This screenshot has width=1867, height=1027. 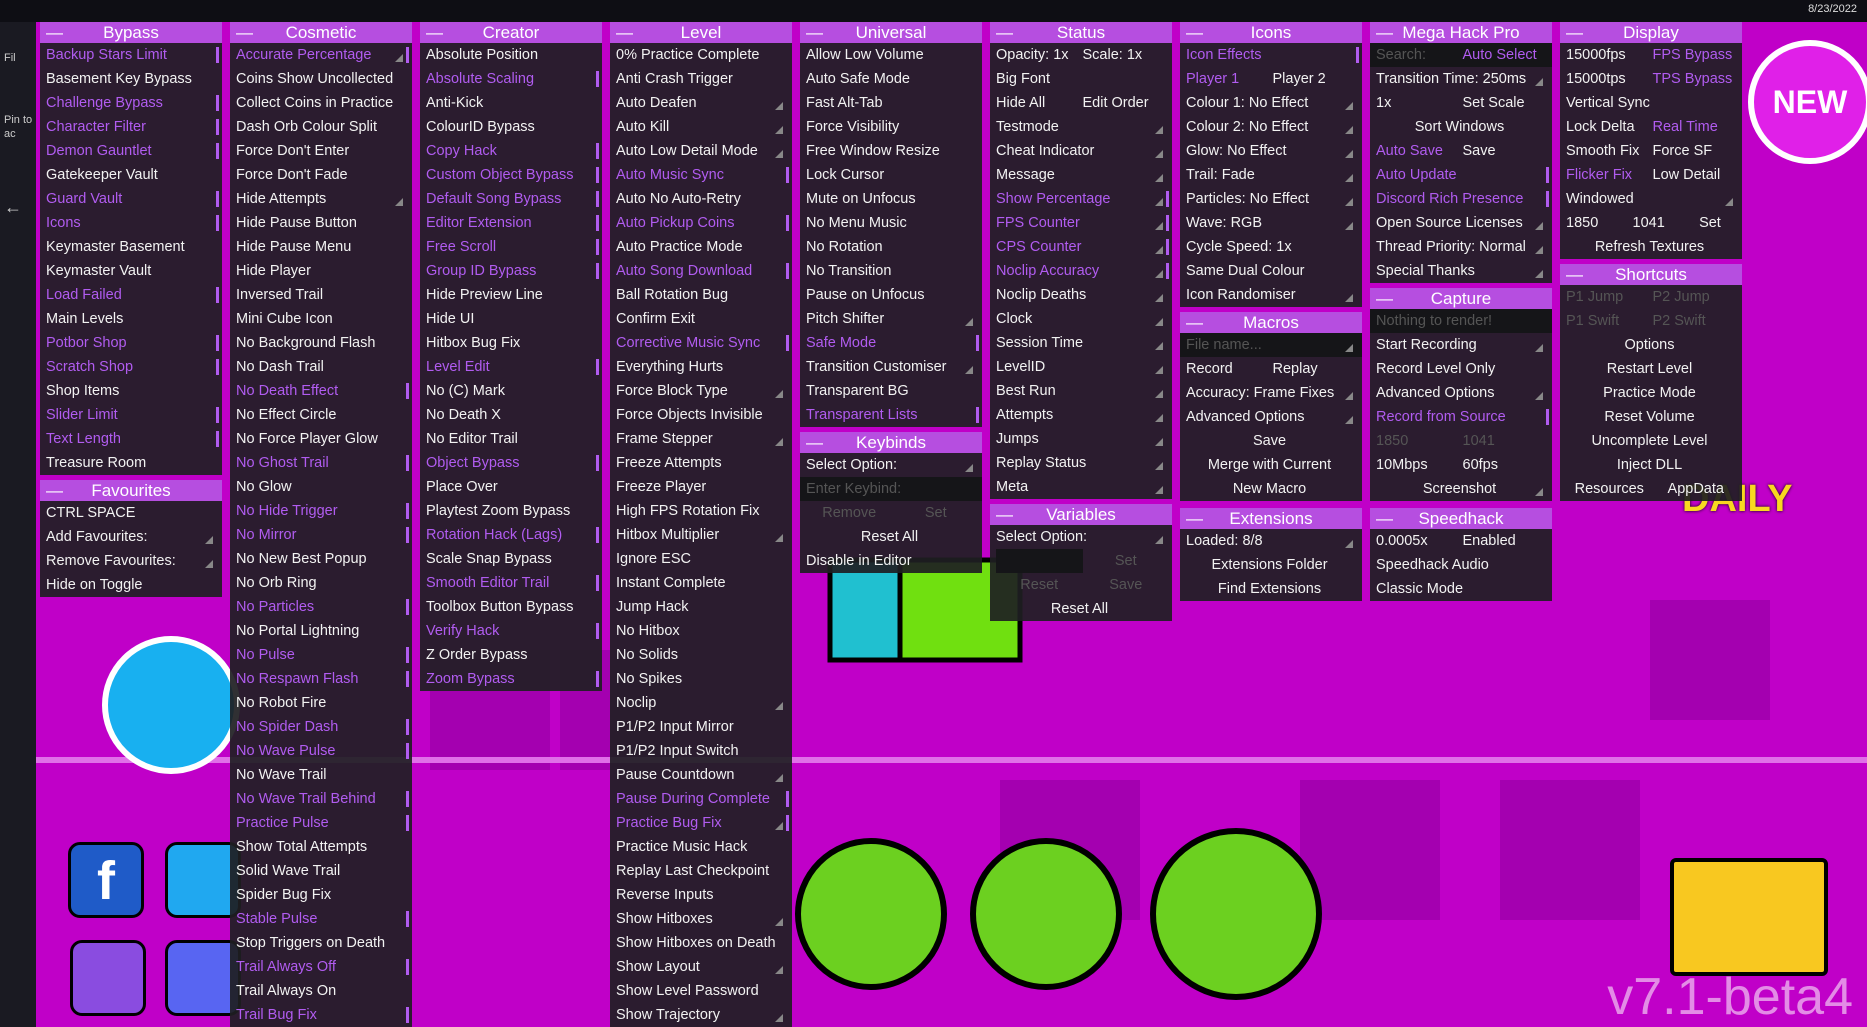 What do you see at coordinates (1651, 393) in the screenshot?
I see `menu-item: Practice Mode` at bounding box center [1651, 393].